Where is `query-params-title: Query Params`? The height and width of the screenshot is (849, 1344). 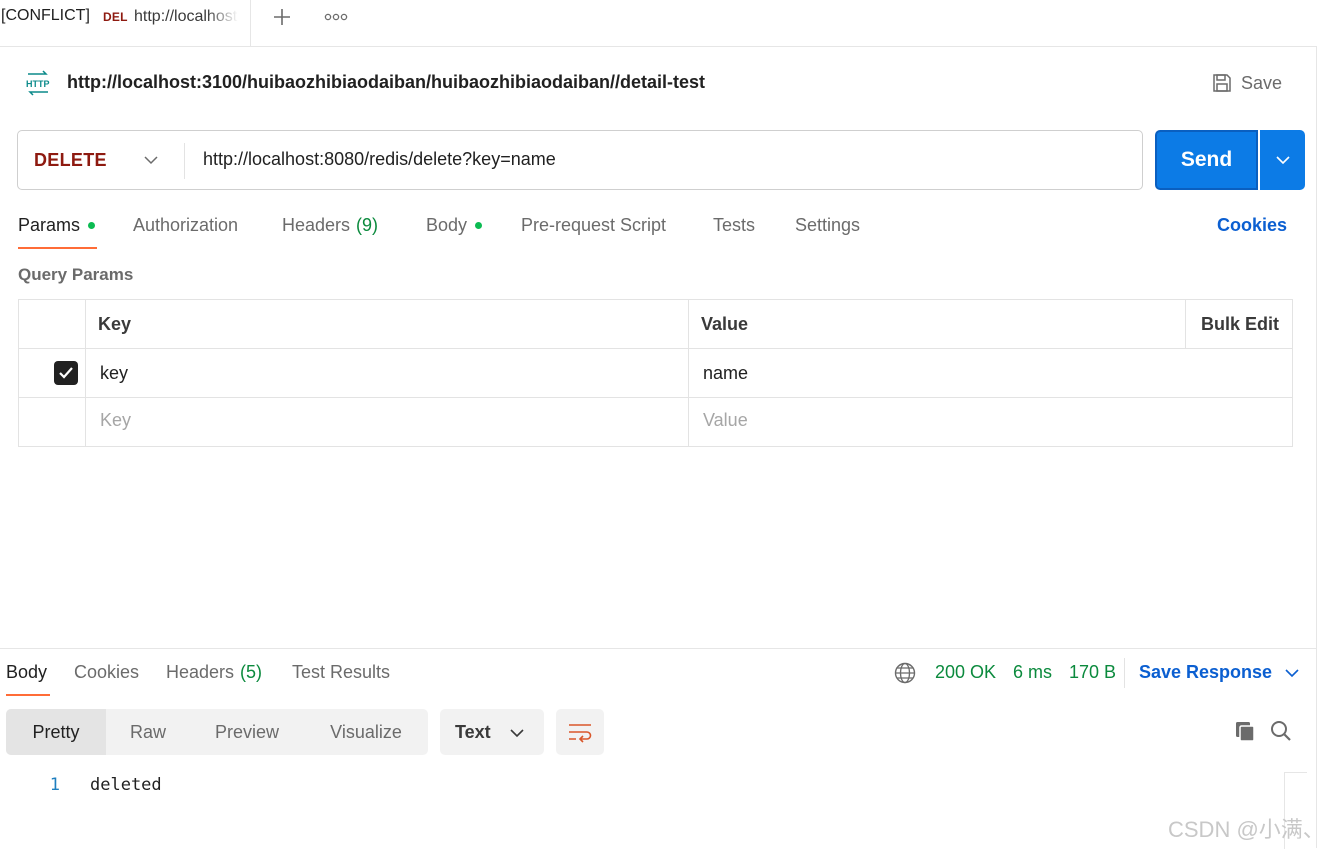
query-params-title: Query Params is located at coordinates (76, 274).